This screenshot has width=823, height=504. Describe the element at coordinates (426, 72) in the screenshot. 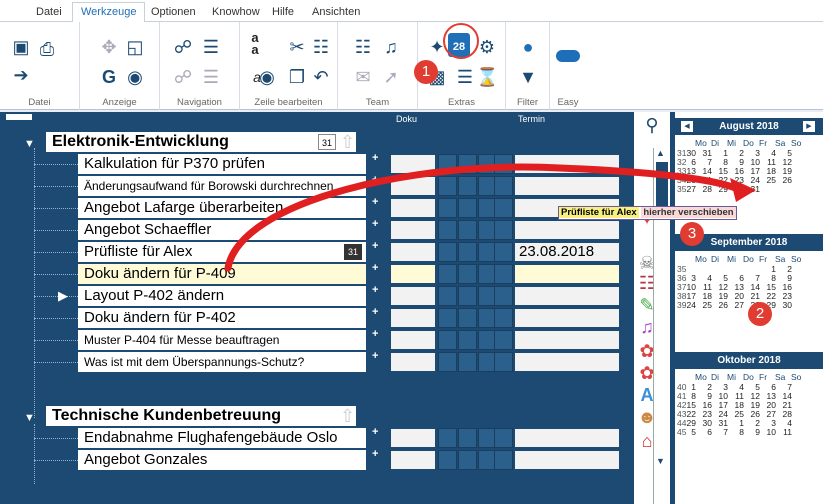

I see `callout-badge-1: 1` at that location.